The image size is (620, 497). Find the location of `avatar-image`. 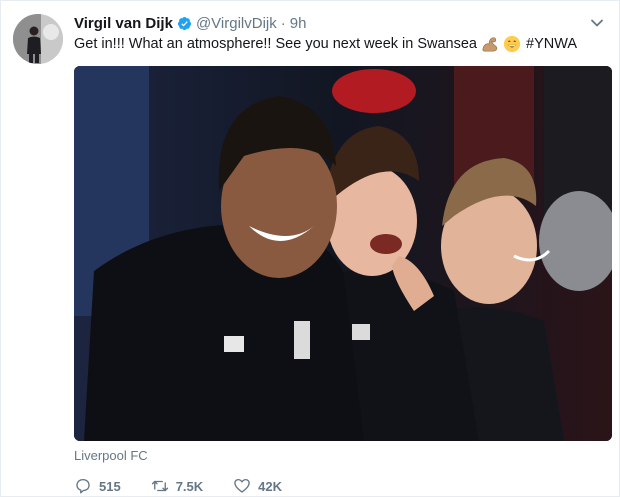

avatar-image is located at coordinates (38, 39).